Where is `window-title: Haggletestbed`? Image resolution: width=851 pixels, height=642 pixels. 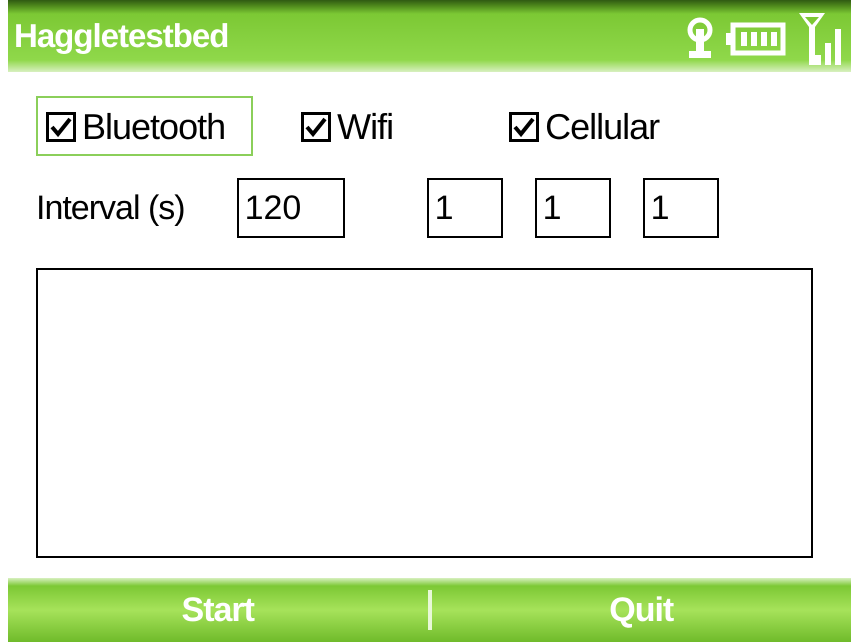
window-title: Haggletestbed is located at coordinates (121, 36).